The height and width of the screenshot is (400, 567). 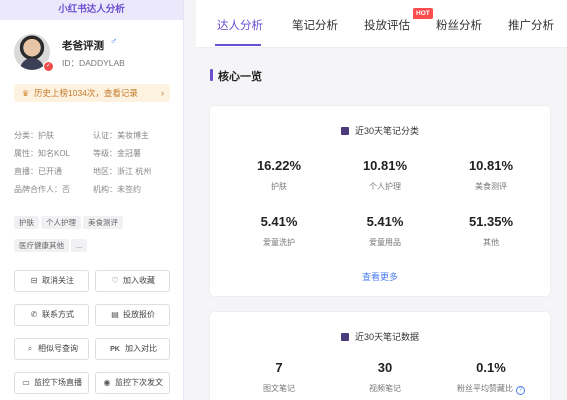 I want to click on male-gender-icon: ♂, so click(x=114, y=41).